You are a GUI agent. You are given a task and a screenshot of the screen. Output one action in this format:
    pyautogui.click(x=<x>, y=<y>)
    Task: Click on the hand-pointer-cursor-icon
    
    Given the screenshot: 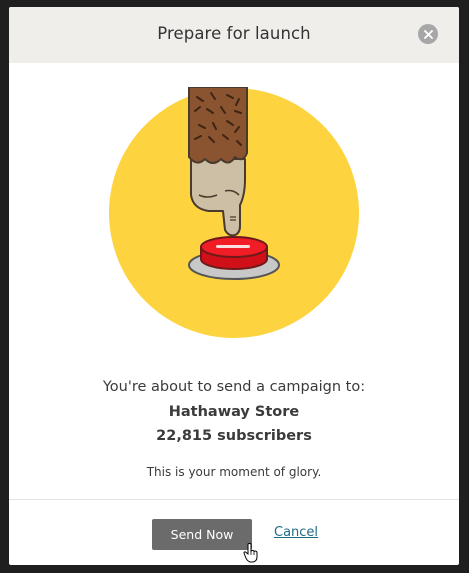 What is the action you would take?
    pyautogui.click(x=250, y=553)
    